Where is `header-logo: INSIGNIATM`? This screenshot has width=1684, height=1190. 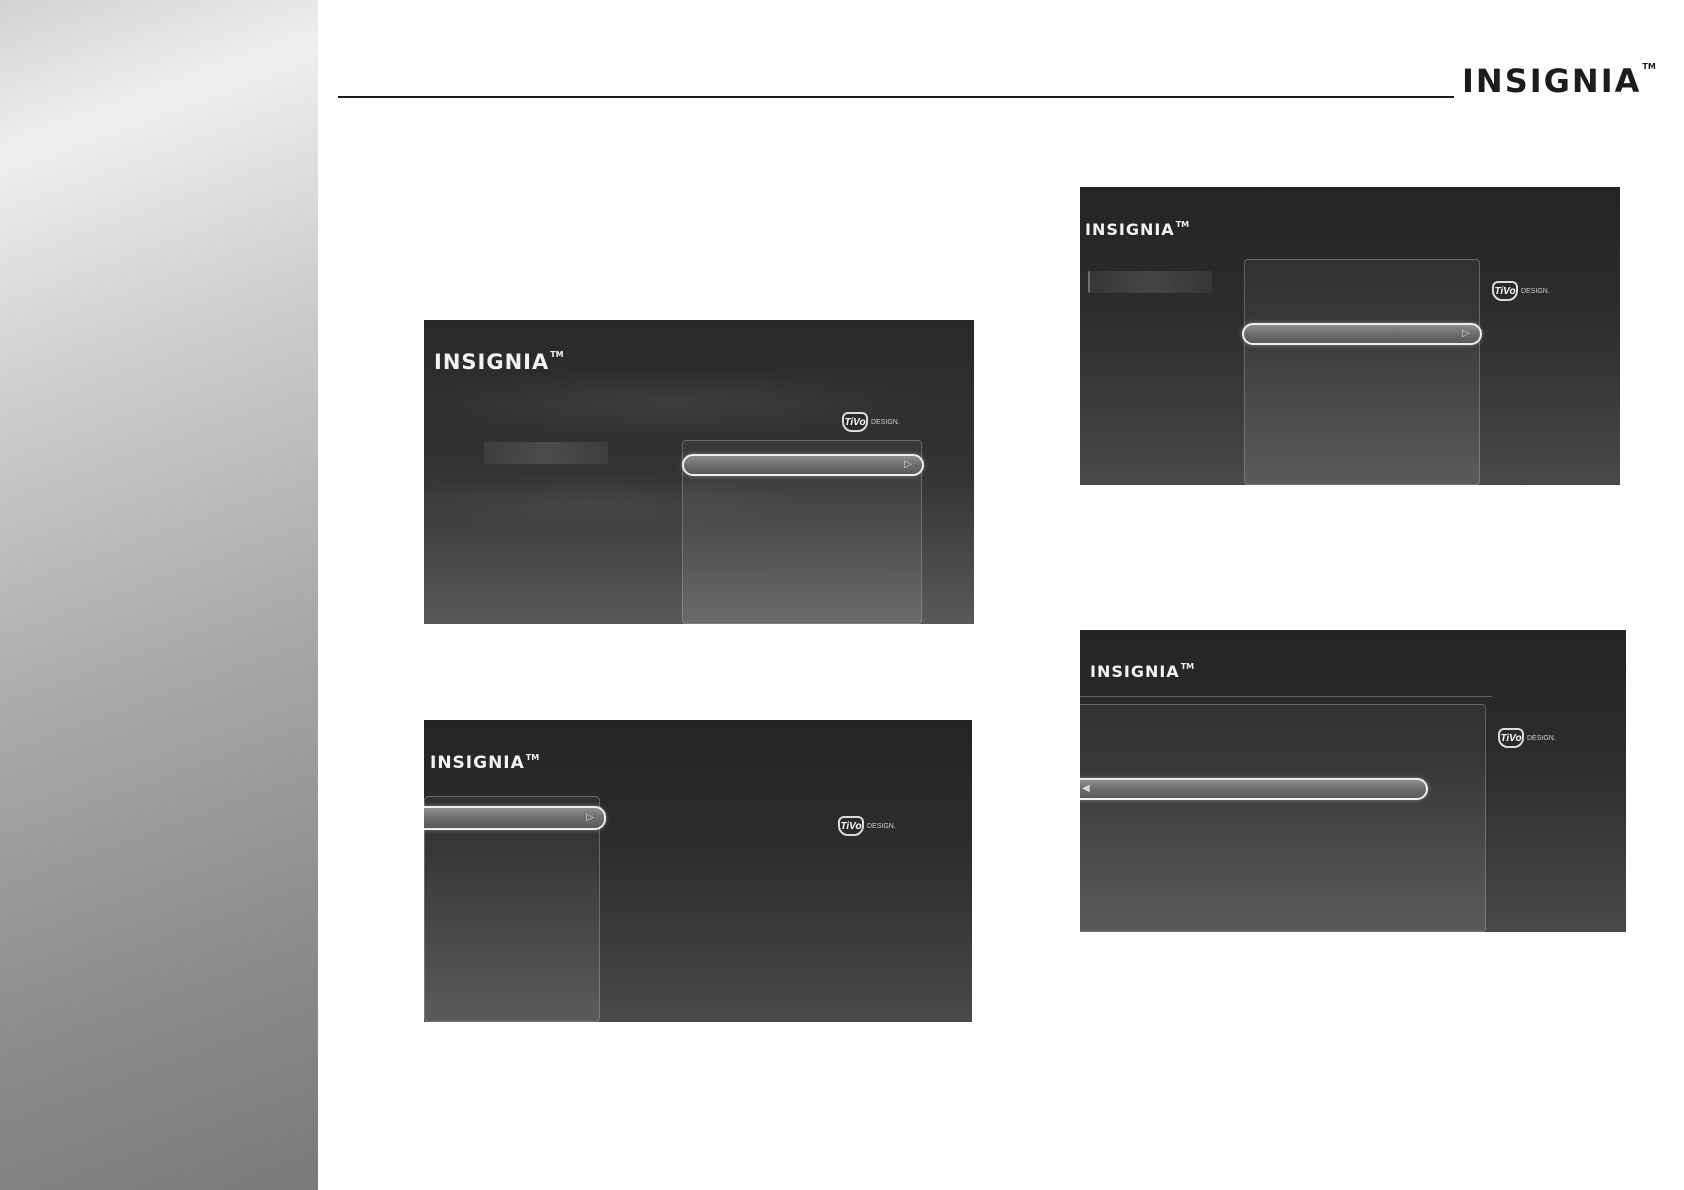 header-logo: INSIGNIATM is located at coordinates (1559, 81).